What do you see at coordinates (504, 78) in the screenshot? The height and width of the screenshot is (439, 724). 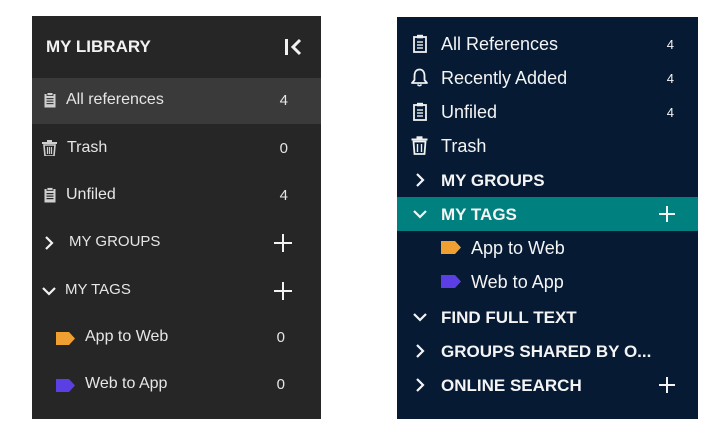 I see `sidebar-item-label: Recently Added` at bounding box center [504, 78].